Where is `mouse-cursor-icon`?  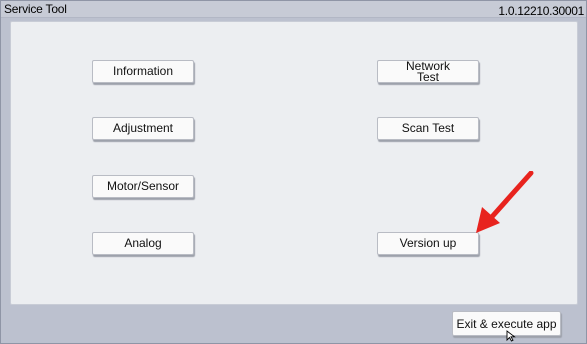 mouse-cursor-icon is located at coordinates (511, 336).